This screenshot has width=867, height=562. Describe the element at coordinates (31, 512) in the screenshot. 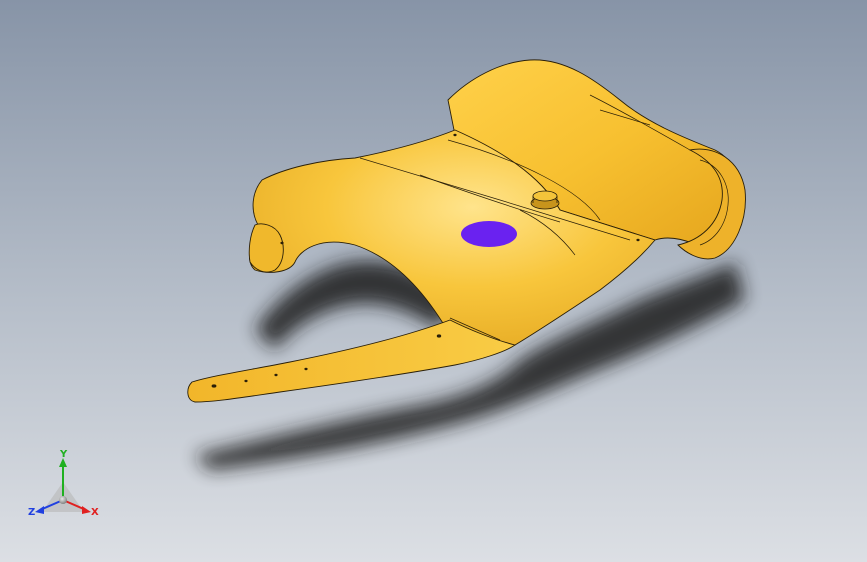

I see `z-axis-label: Z` at that location.